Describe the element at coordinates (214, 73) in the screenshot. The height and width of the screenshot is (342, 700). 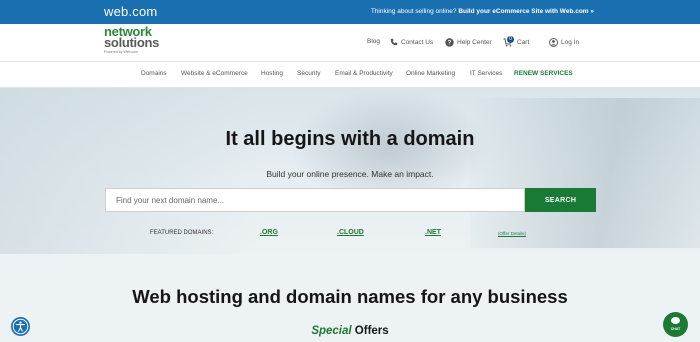
I see `nav-item-website-ecommerce: Website & eCommerce` at that location.